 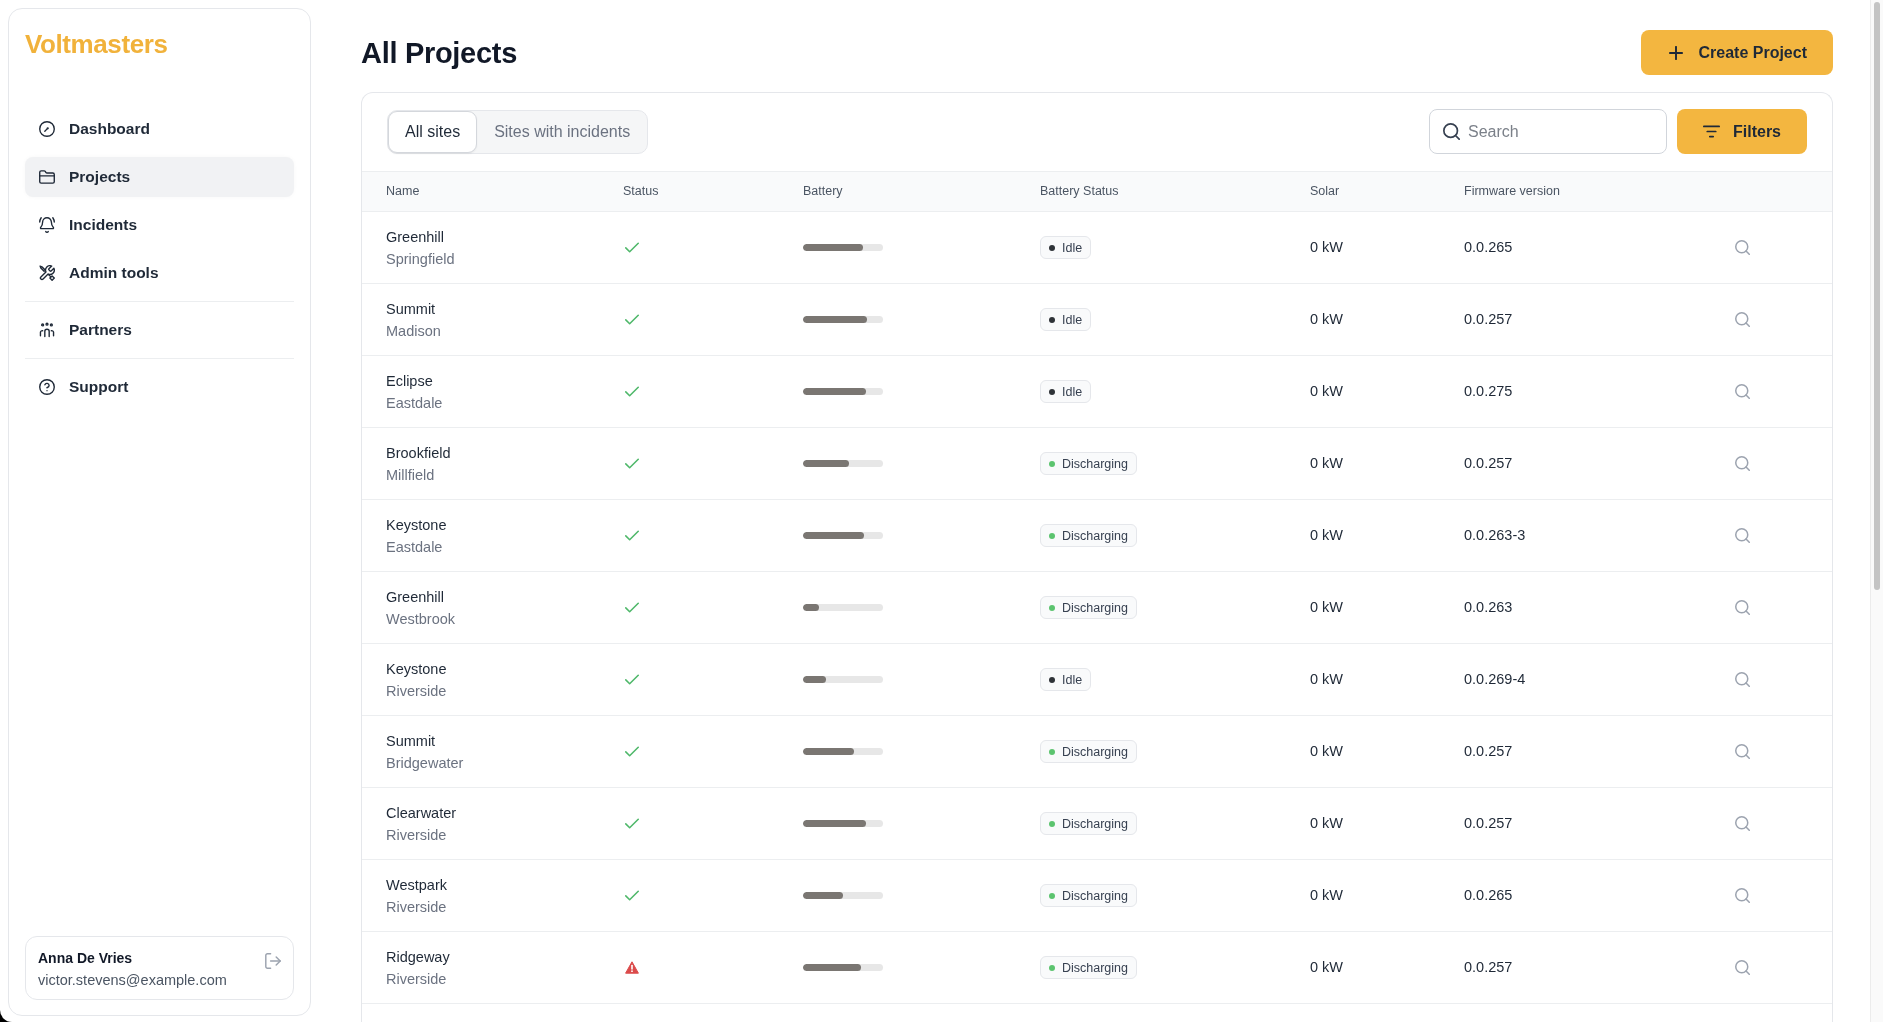 I want to click on tab: Sites with incidents, so click(x=562, y=131).